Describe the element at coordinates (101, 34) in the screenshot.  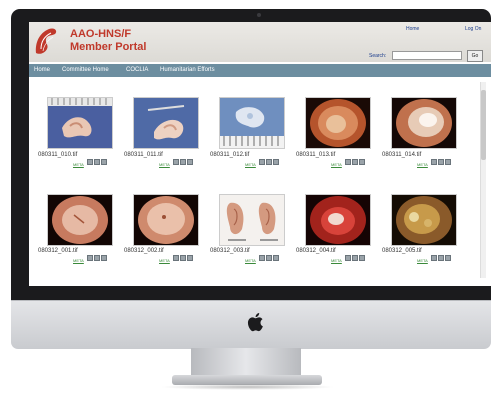
I see `site-title-line1: AAO-HNS/F` at that location.